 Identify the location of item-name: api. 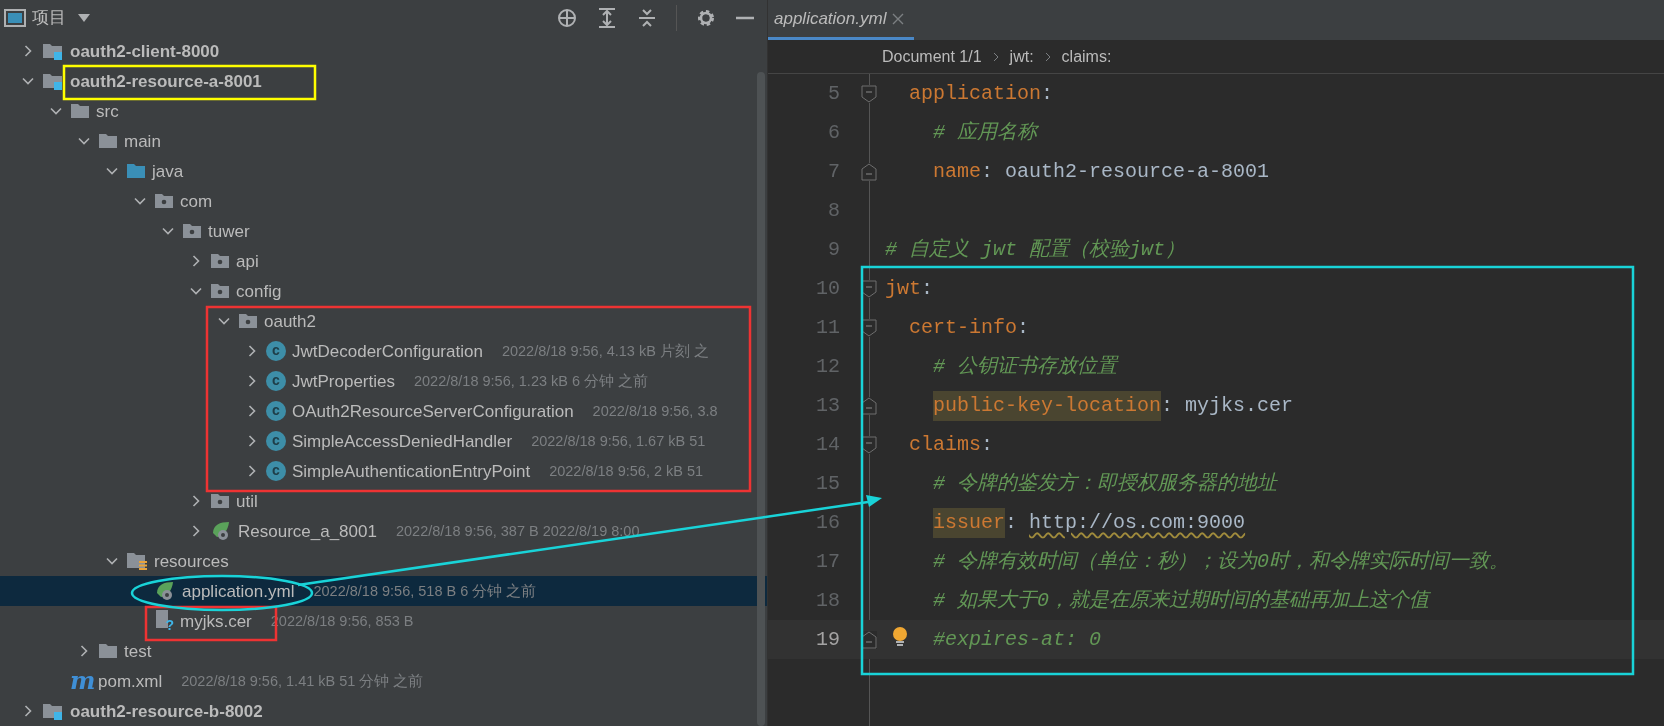
(247, 261).